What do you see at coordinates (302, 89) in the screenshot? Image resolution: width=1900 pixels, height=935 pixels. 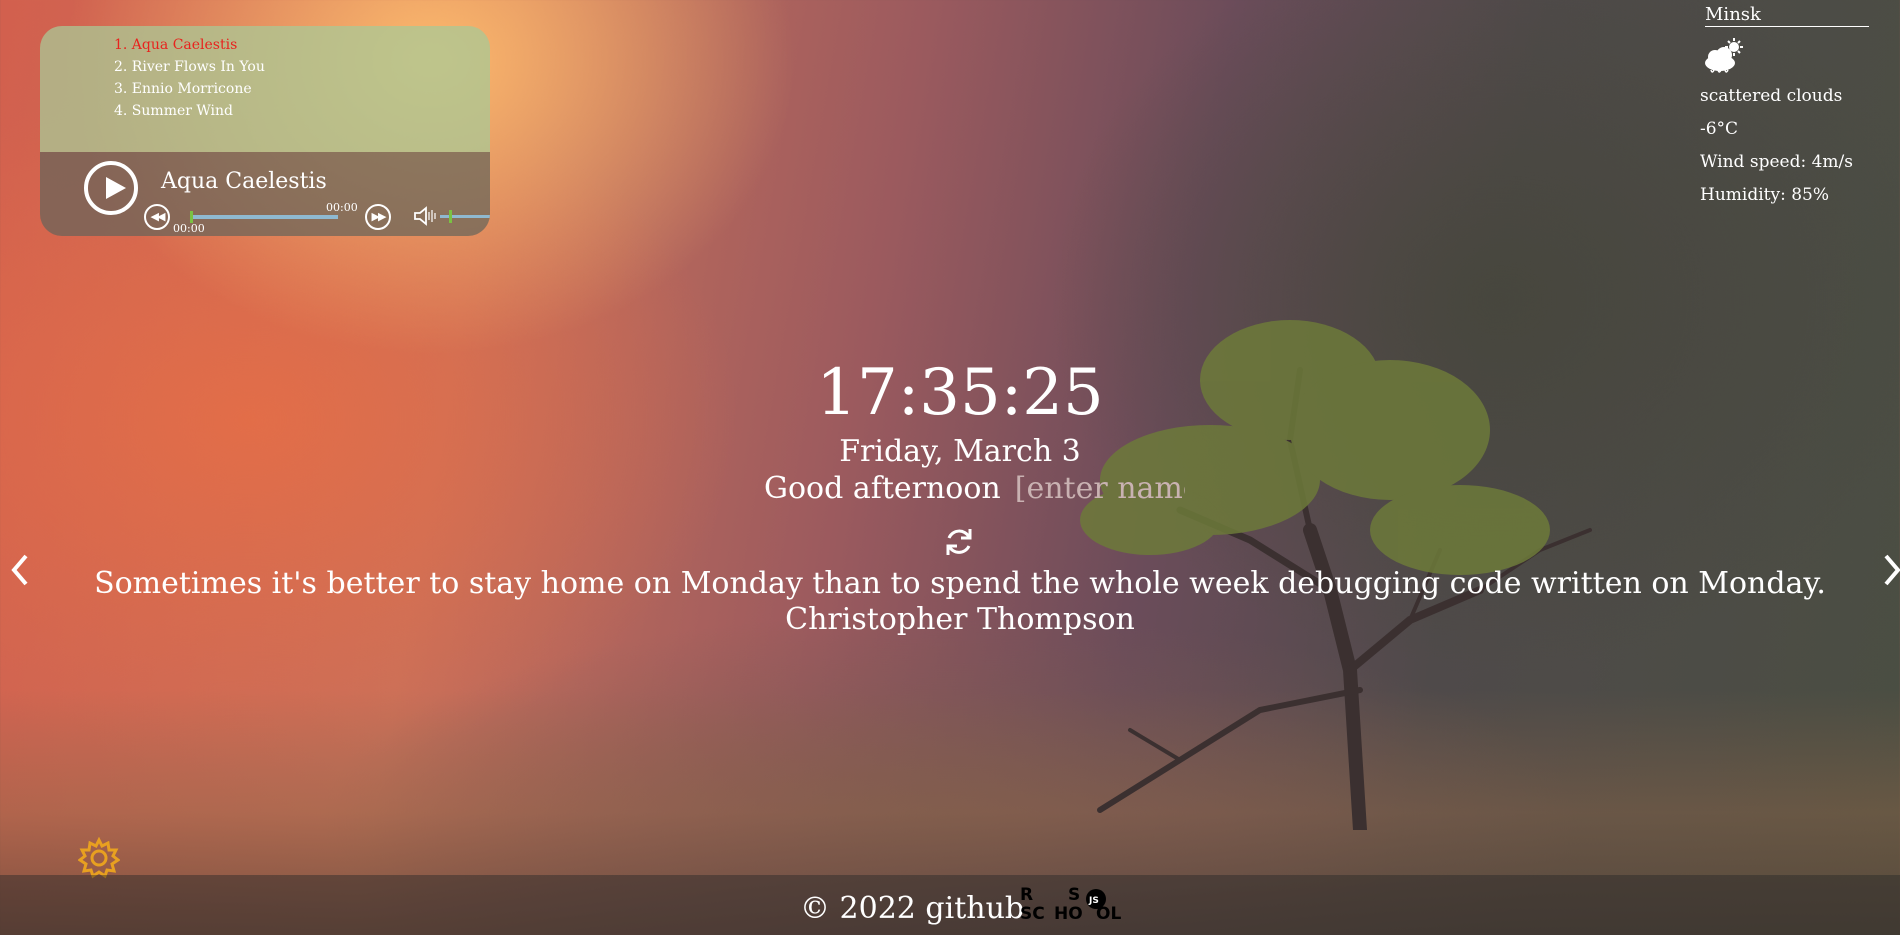 I see `playlist-item: 3. Ennio Morricone` at bounding box center [302, 89].